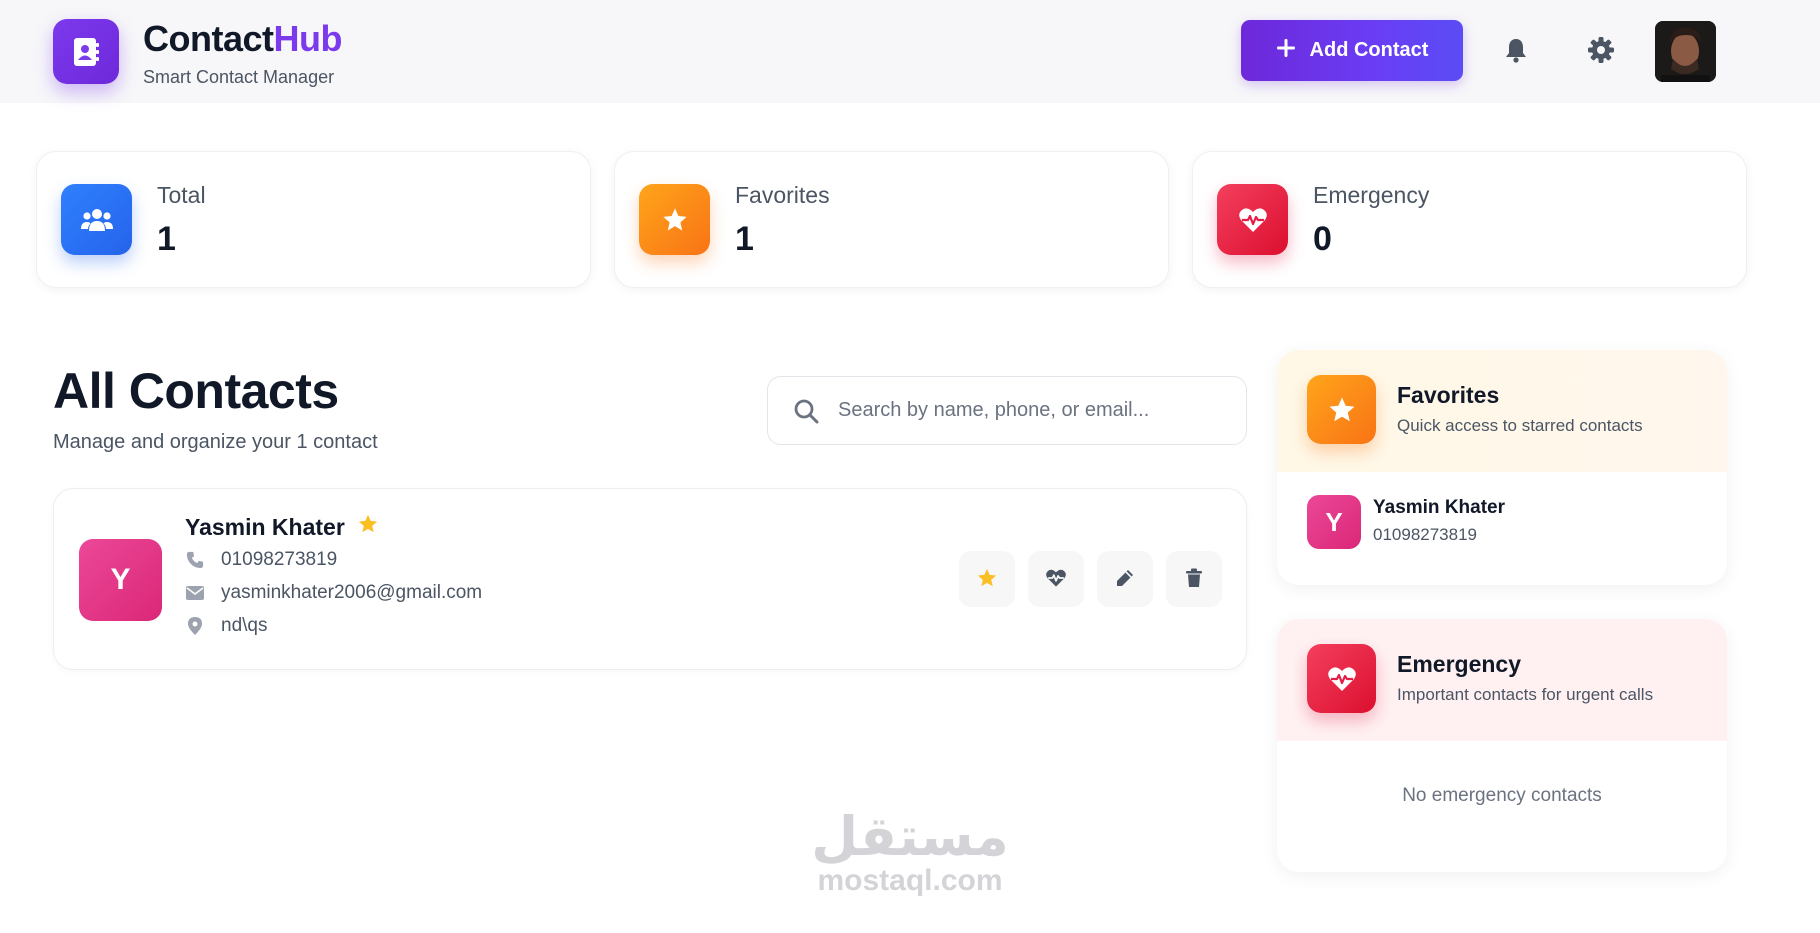 The height and width of the screenshot is (933, 1820). I want to click on user-avatar, so click(1685, 51).